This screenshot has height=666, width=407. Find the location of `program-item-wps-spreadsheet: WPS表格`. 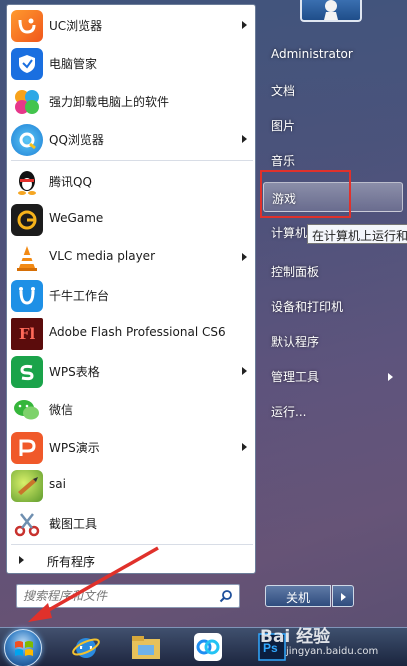

program-item-wps-spreadsheet: WPS表格 is located at coordinates (131, 372).